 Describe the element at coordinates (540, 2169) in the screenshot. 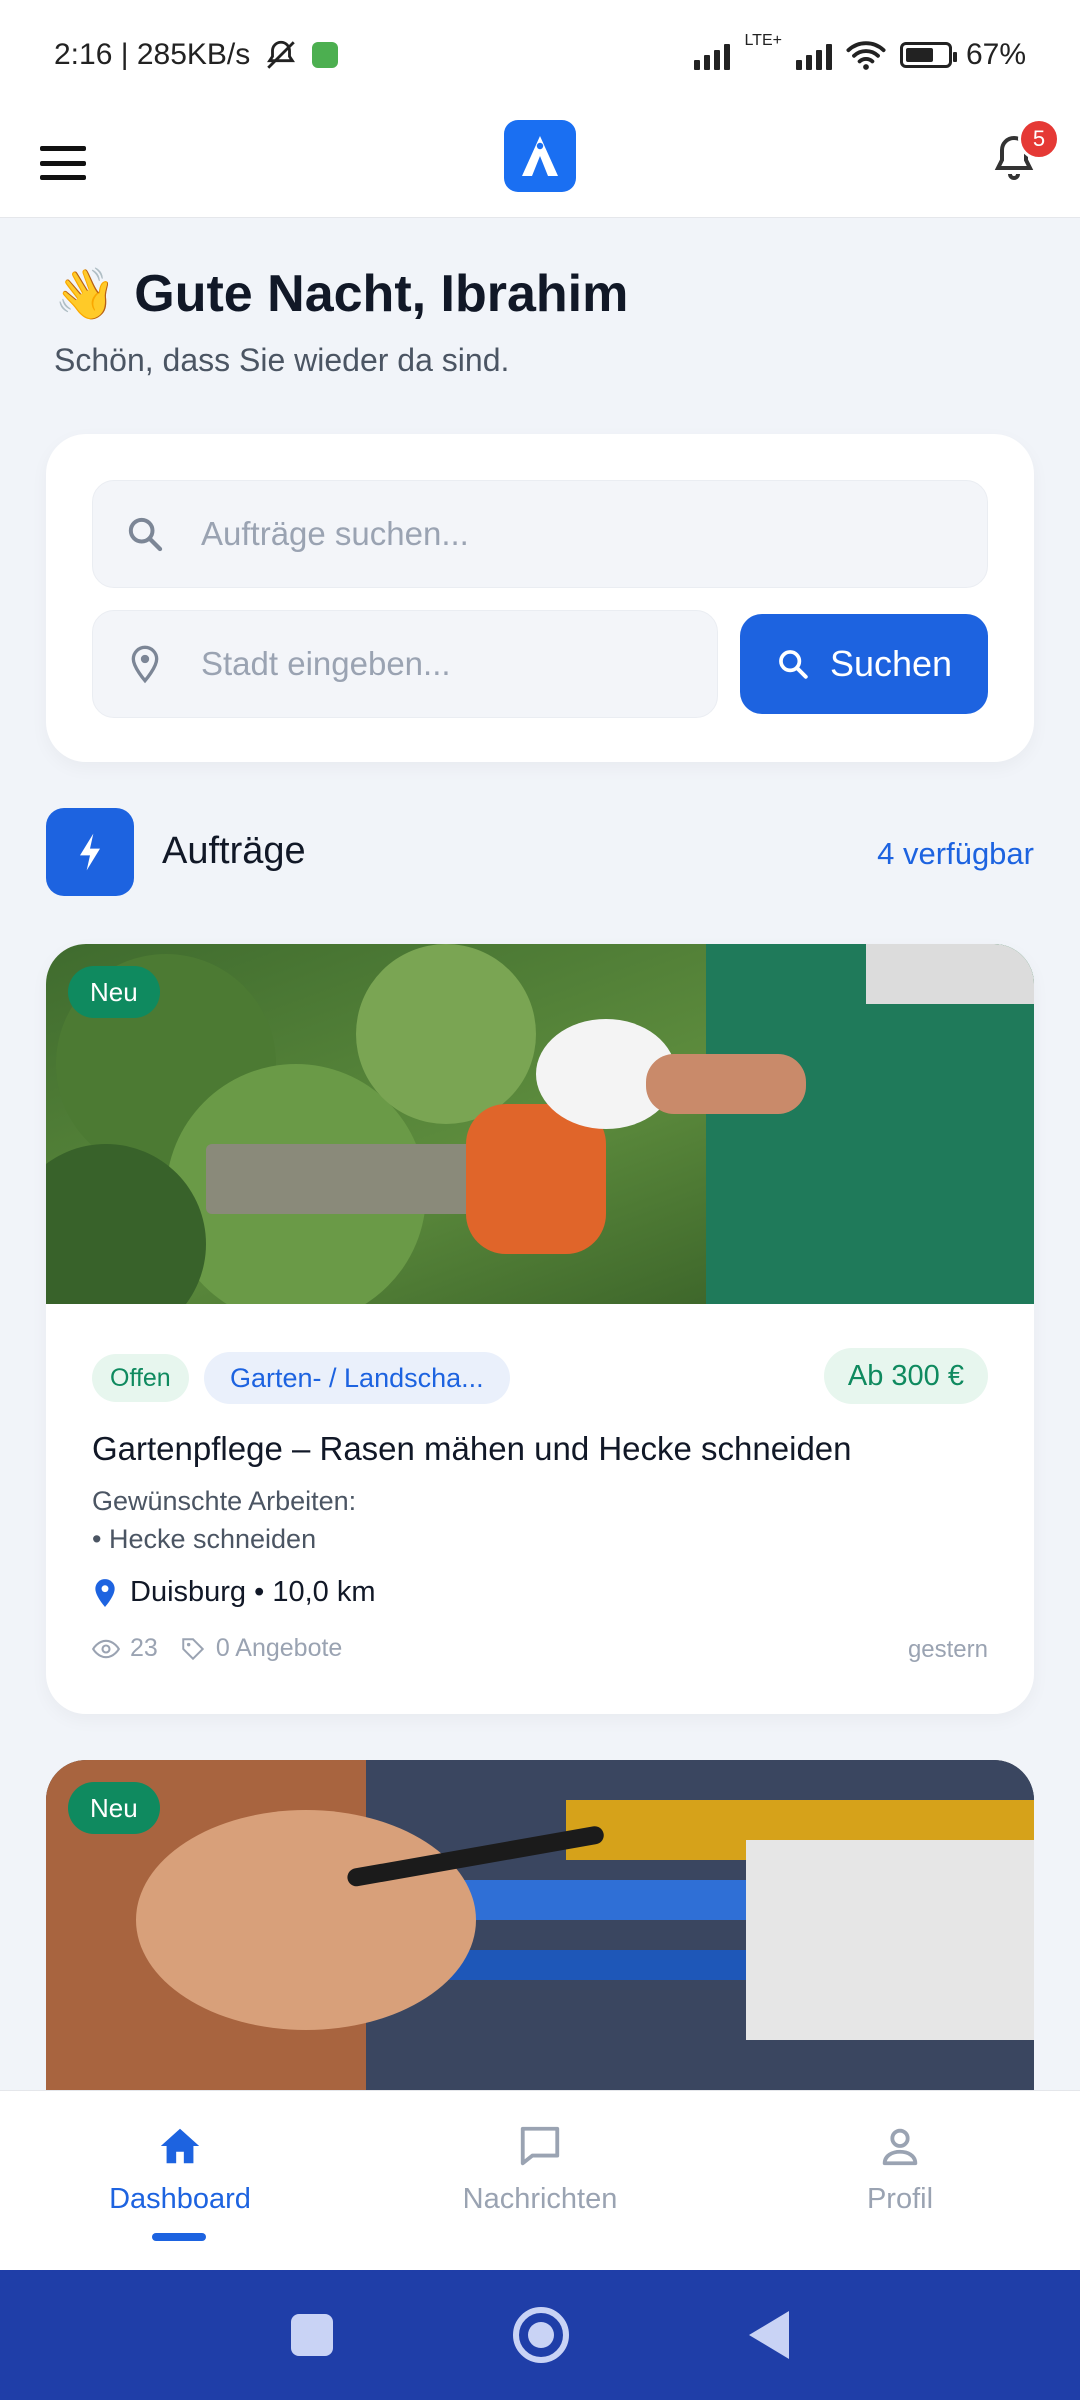

I see `nav-messages: Nachrichten` at that location.